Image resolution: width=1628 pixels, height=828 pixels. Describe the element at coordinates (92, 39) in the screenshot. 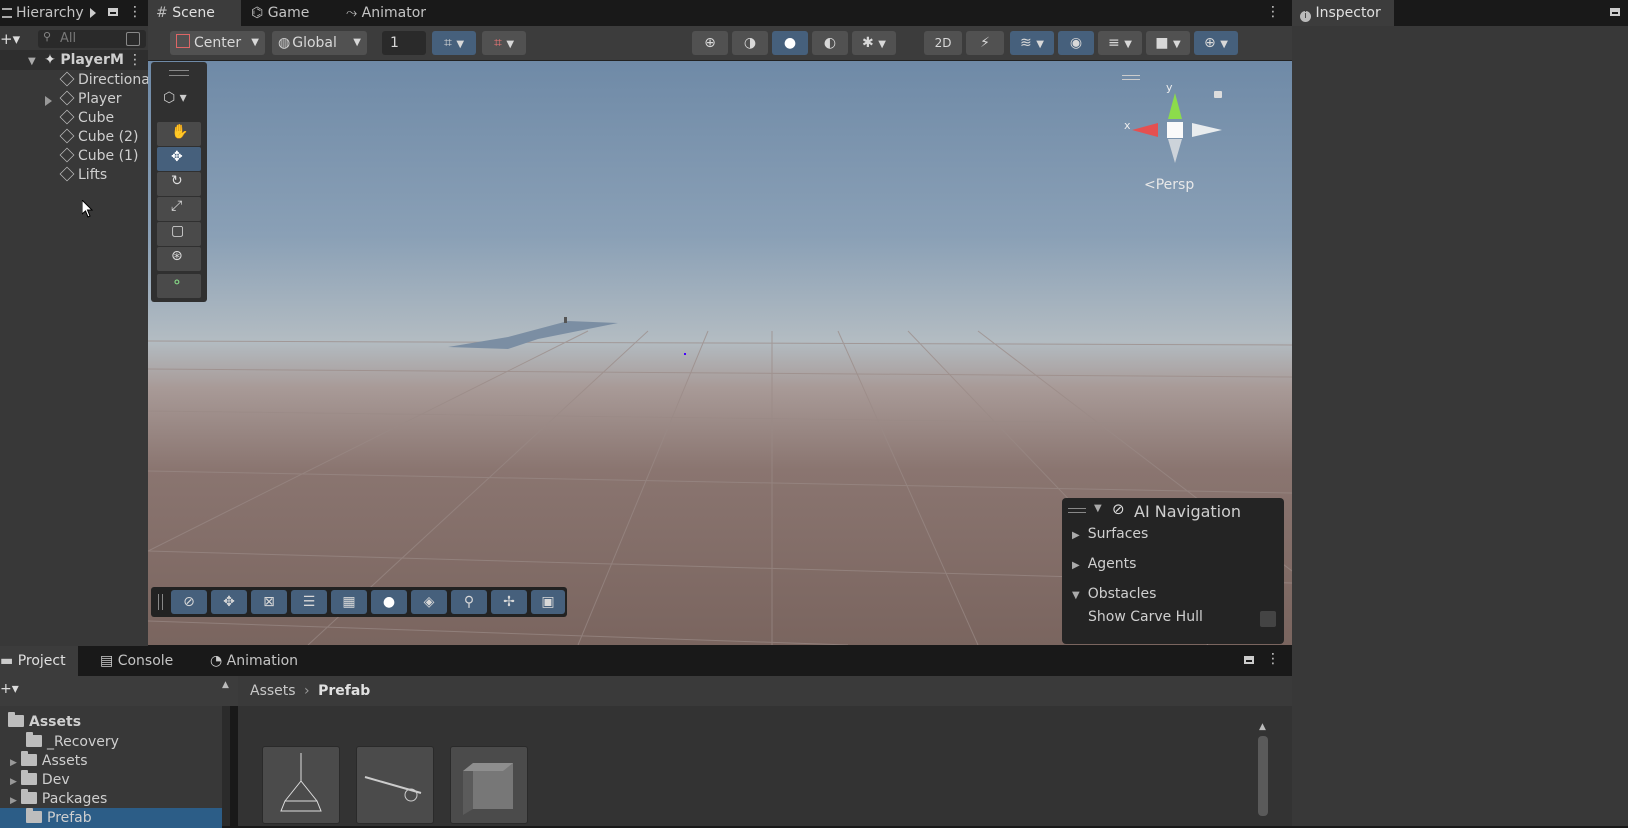

I see `hierarchy-search: ⚲ All` at that location.